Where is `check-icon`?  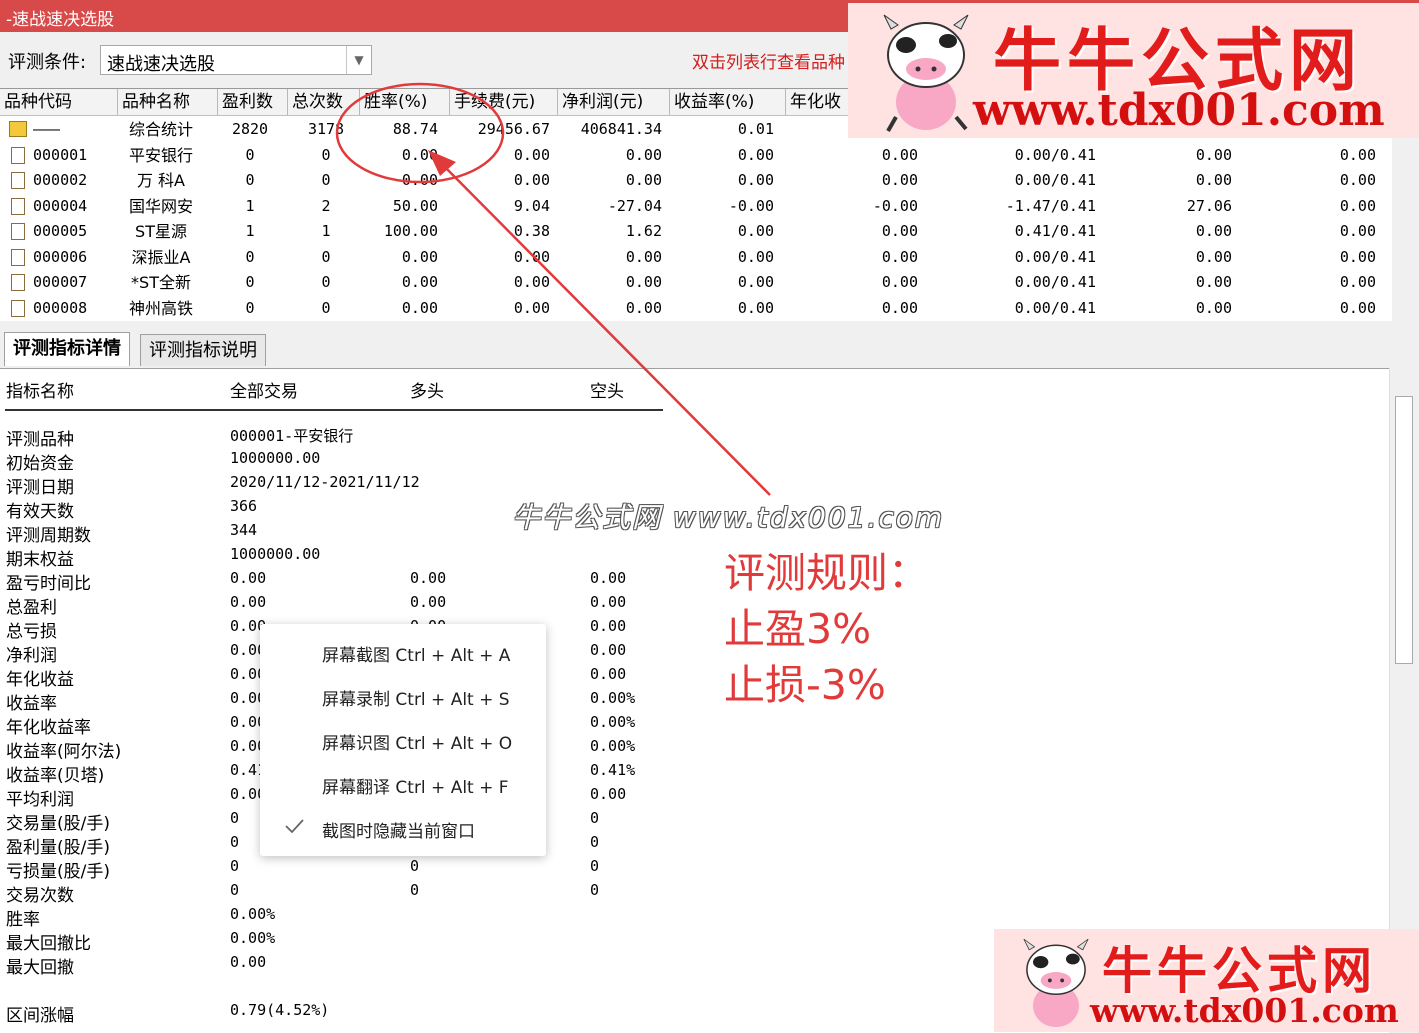
check-icon is located at coordinates (294, 826).